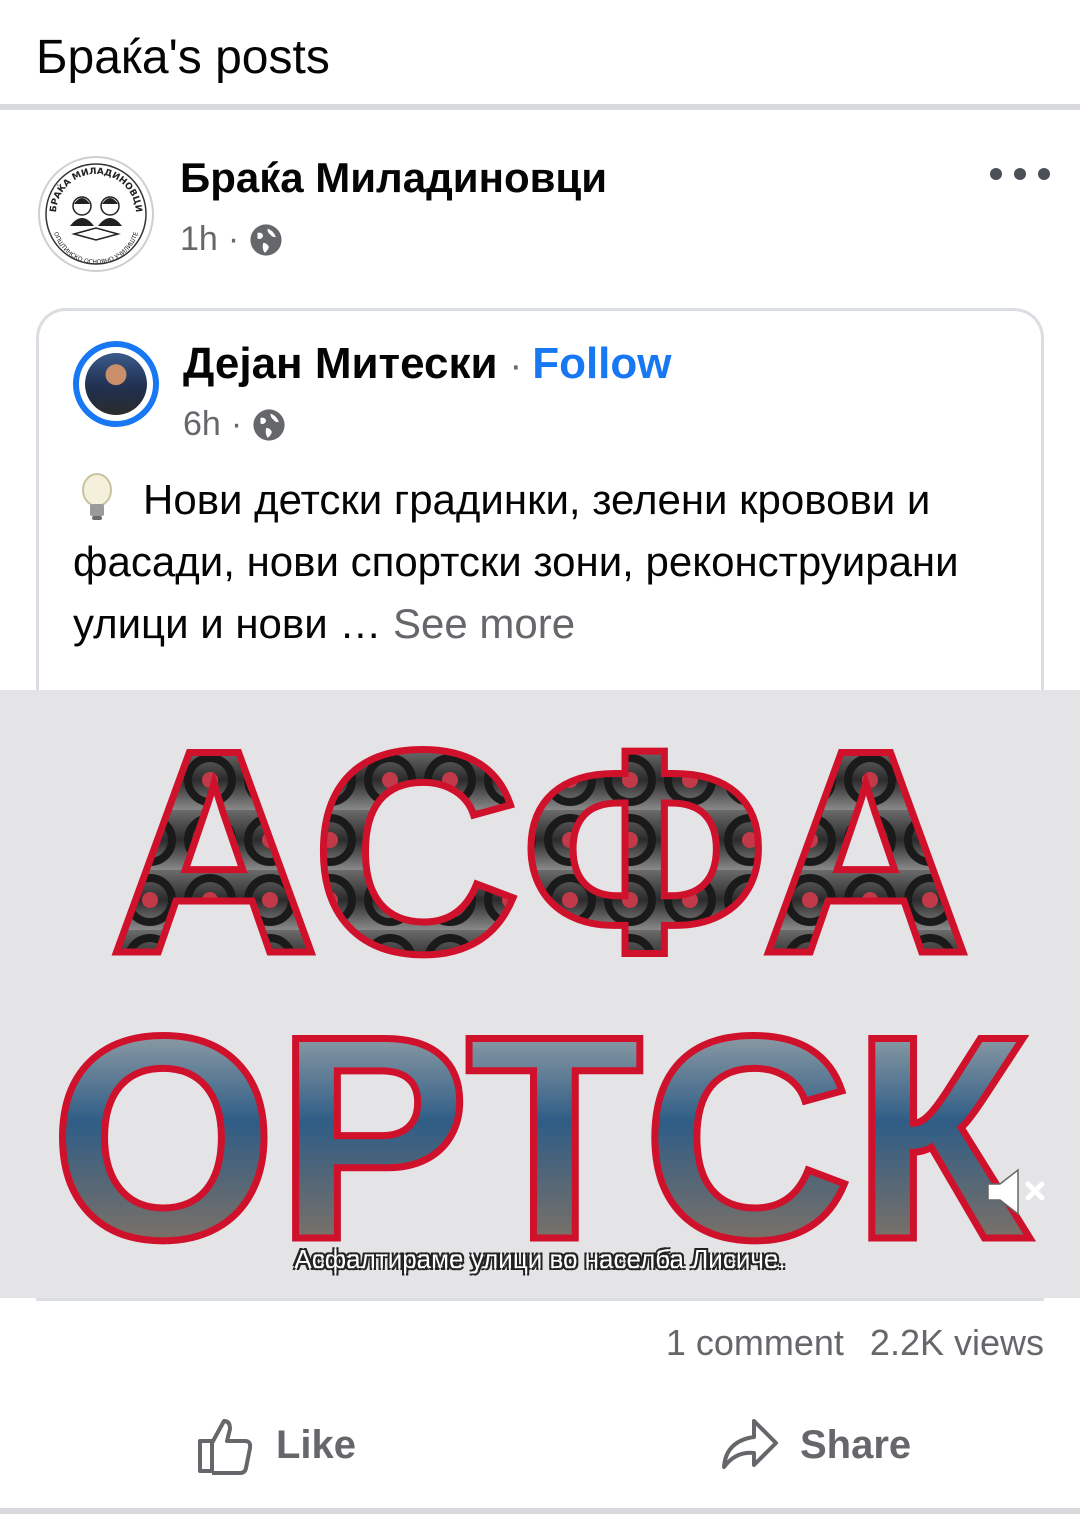  What do you see at coordinates (855, 1343) in the screenshot?
I see `post-stats: 1 comment 2.2K views` at bounding box center [855, 1343].